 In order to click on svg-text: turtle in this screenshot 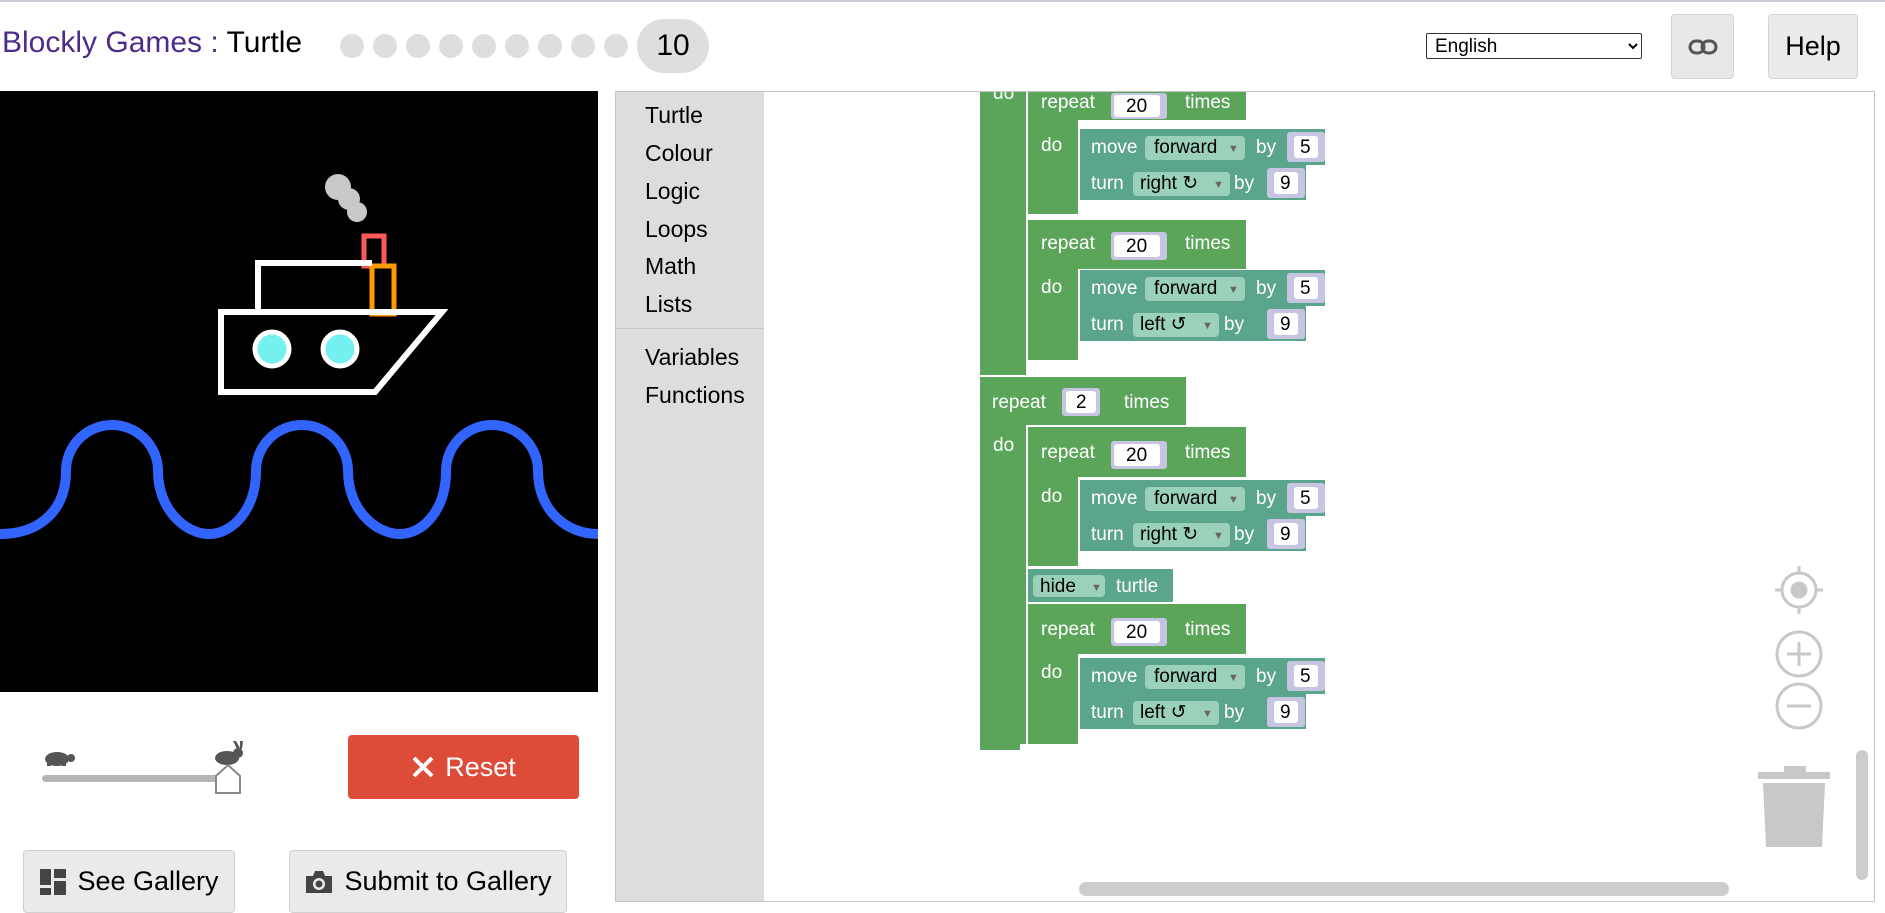, I will do `click(1137, 586)`.